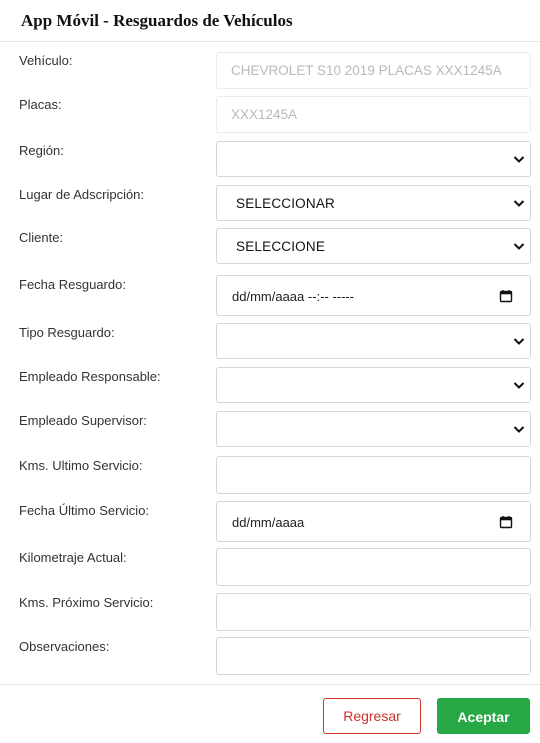 The height and width of the screenshot is (743, 540). What do you see at coordinates (72, 284) in the screenshot?
I see `fecha-resguardo-label: Fecha Resguardo:` at bounding box center [72, 284].